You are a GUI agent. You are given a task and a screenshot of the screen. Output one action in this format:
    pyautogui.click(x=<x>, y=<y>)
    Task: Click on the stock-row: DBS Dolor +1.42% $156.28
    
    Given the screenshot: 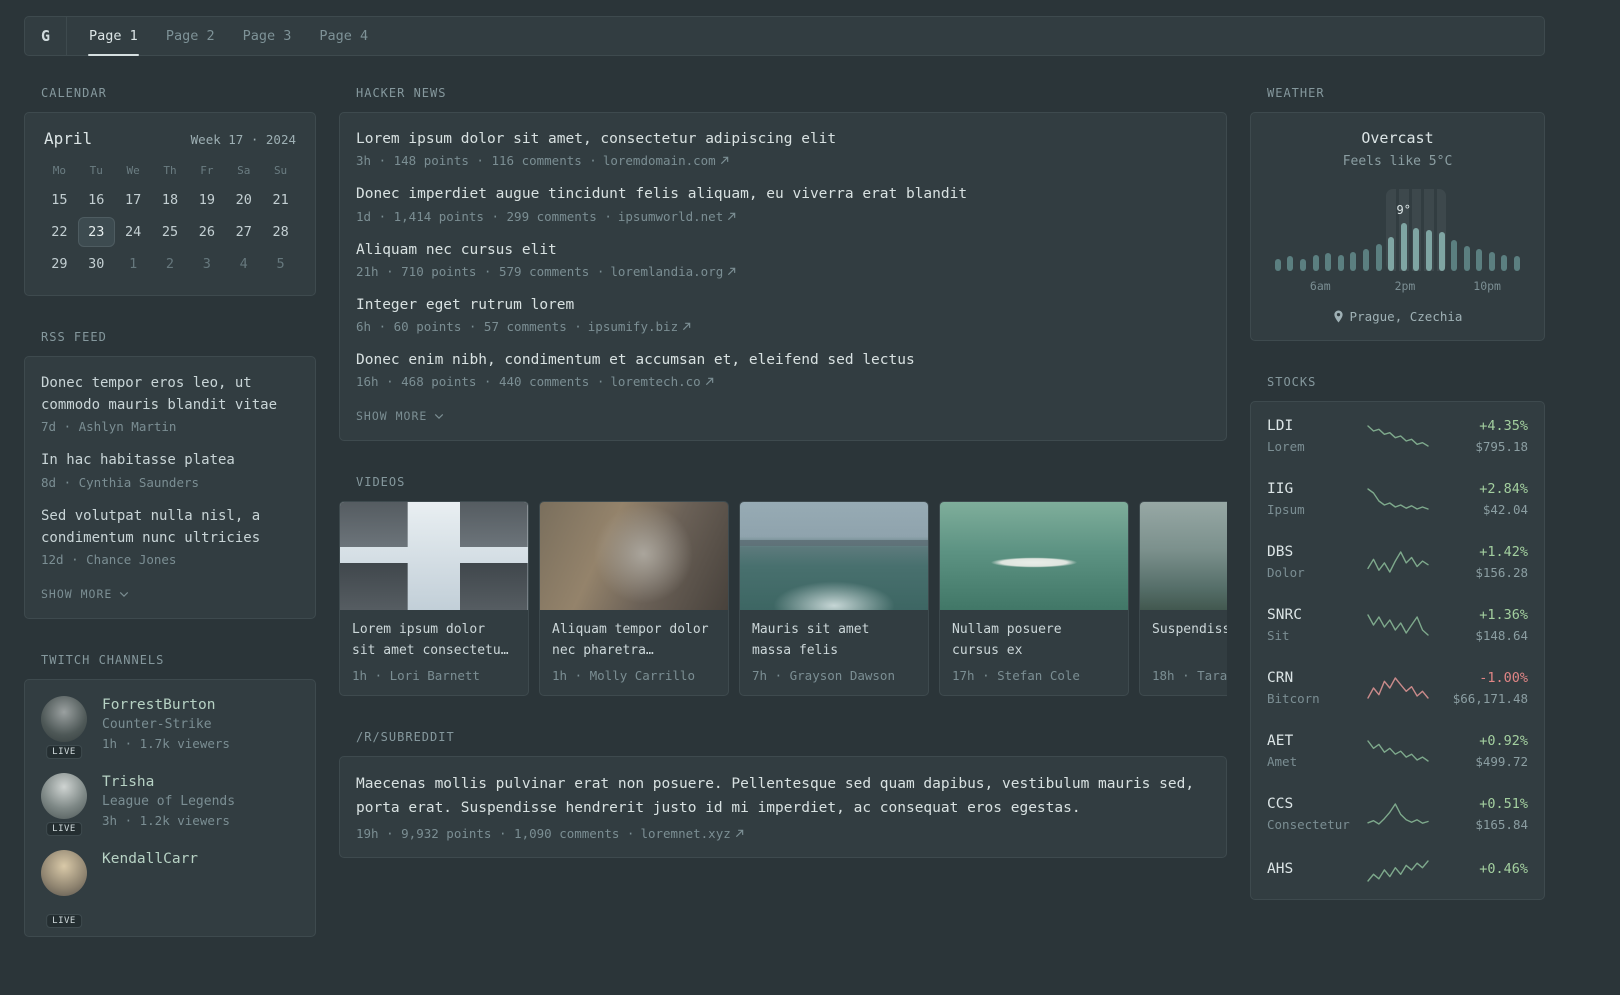 What is the action you would take?
    pyautogui.click(x=1397, y=562)
    